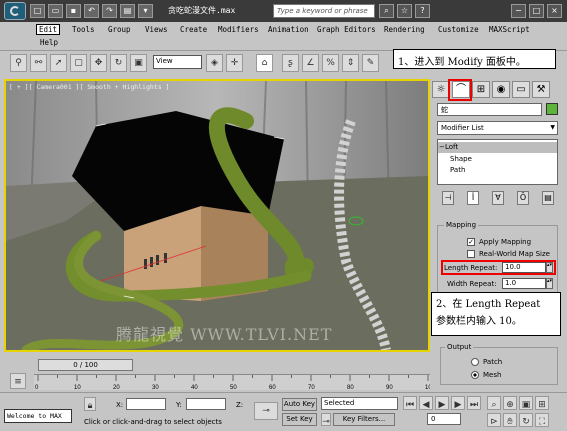  What do you see at coordinates (330, 63) in the screenshot?
I see `percent-snap-icon: %` at bounding box center [330, 63].